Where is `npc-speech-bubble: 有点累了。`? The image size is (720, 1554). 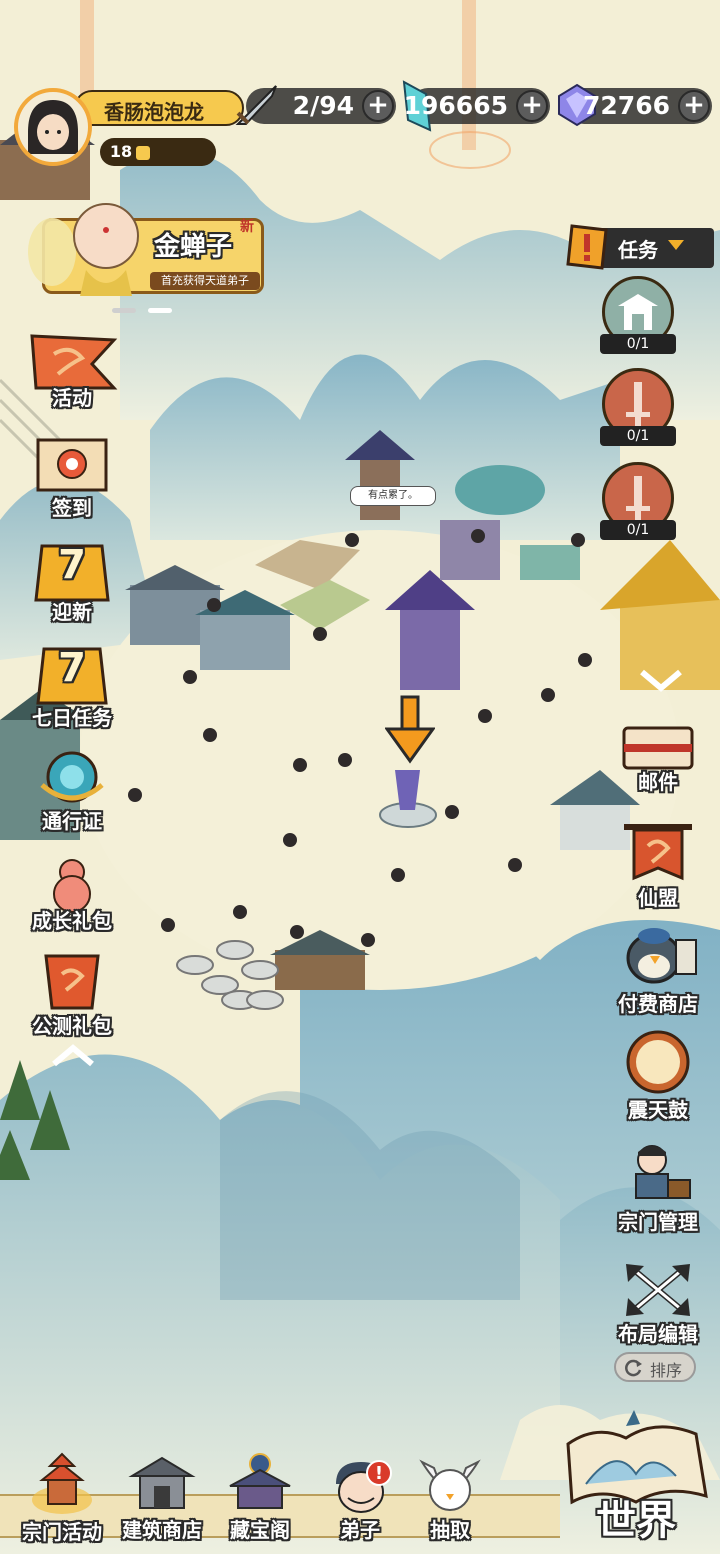
npc-speech-bubble: 有点累了。 is located at coordinates (393, 496).